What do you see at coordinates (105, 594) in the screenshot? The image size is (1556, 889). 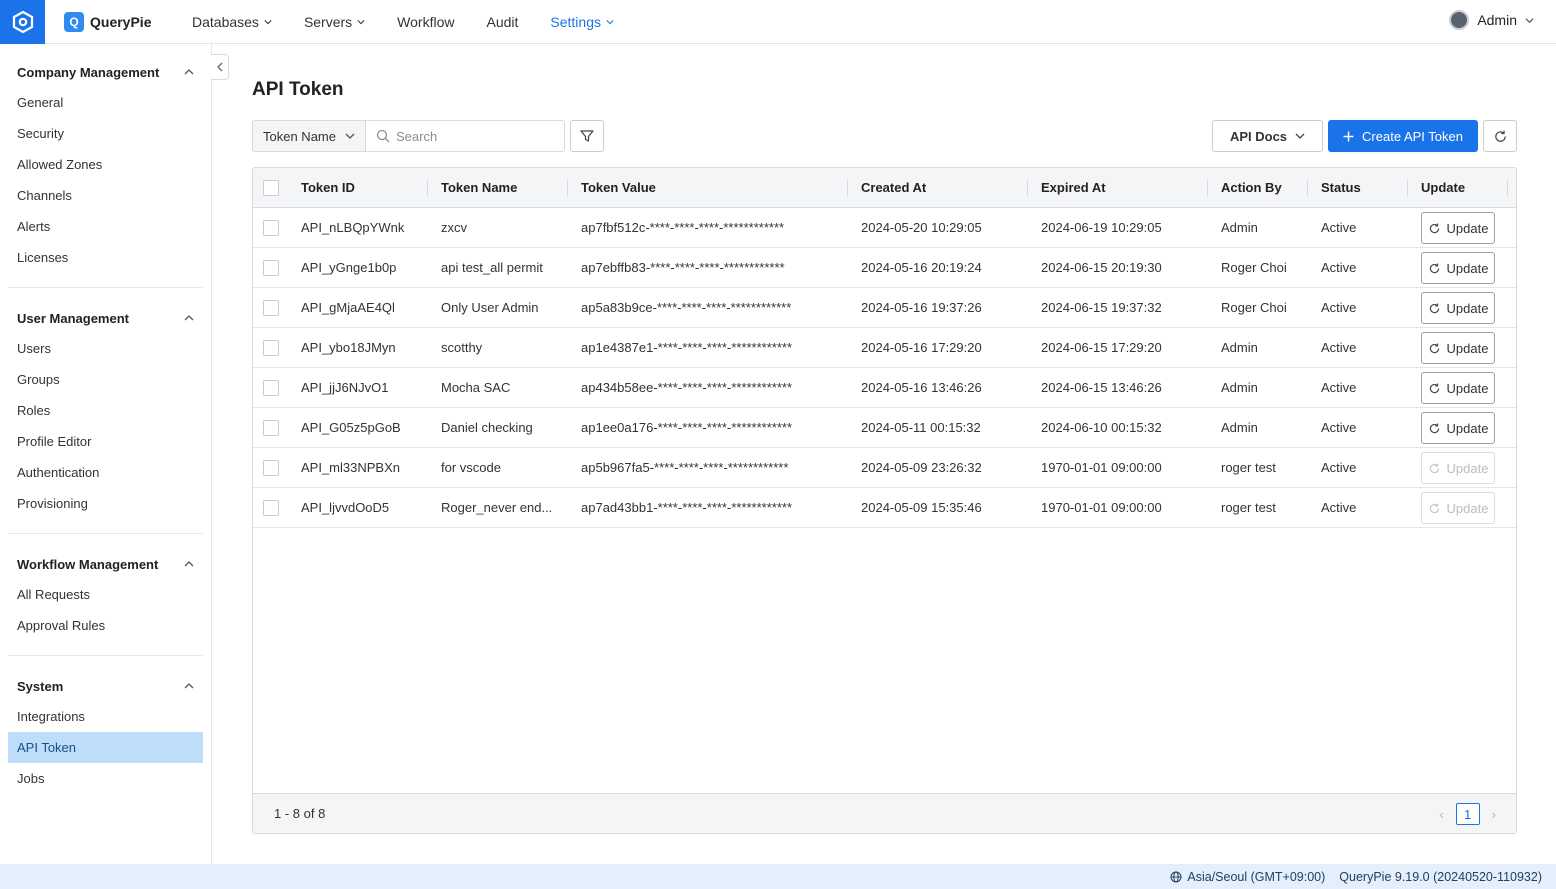 I see `sidebar-item-all-requests: All Requests` at bounding box center [105, 594].